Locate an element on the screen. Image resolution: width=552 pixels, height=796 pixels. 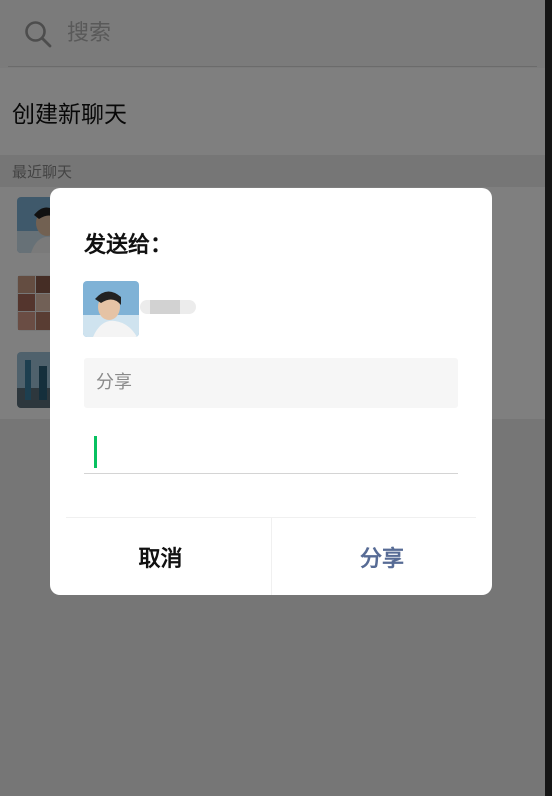
dialog-title: 发送给： is located at coordinates (128, 245).